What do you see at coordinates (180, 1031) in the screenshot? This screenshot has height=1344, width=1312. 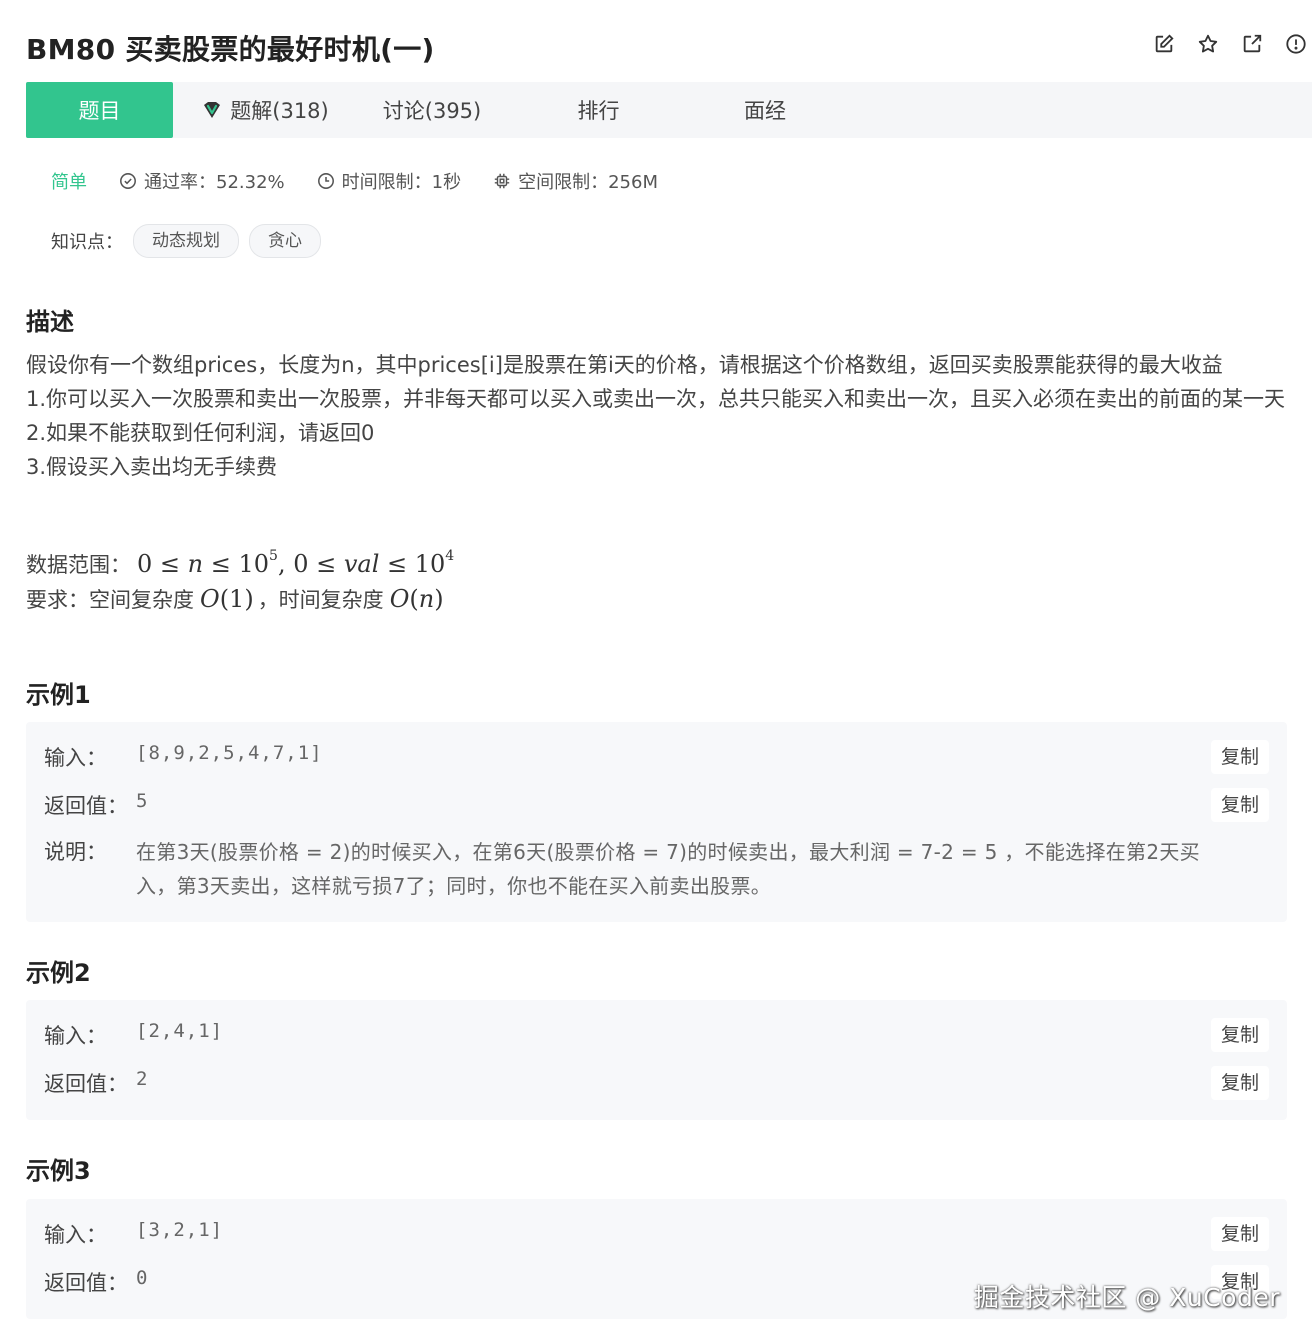 I see `example-2-input: [2,4,1]` at bounding box center [180, 1031].